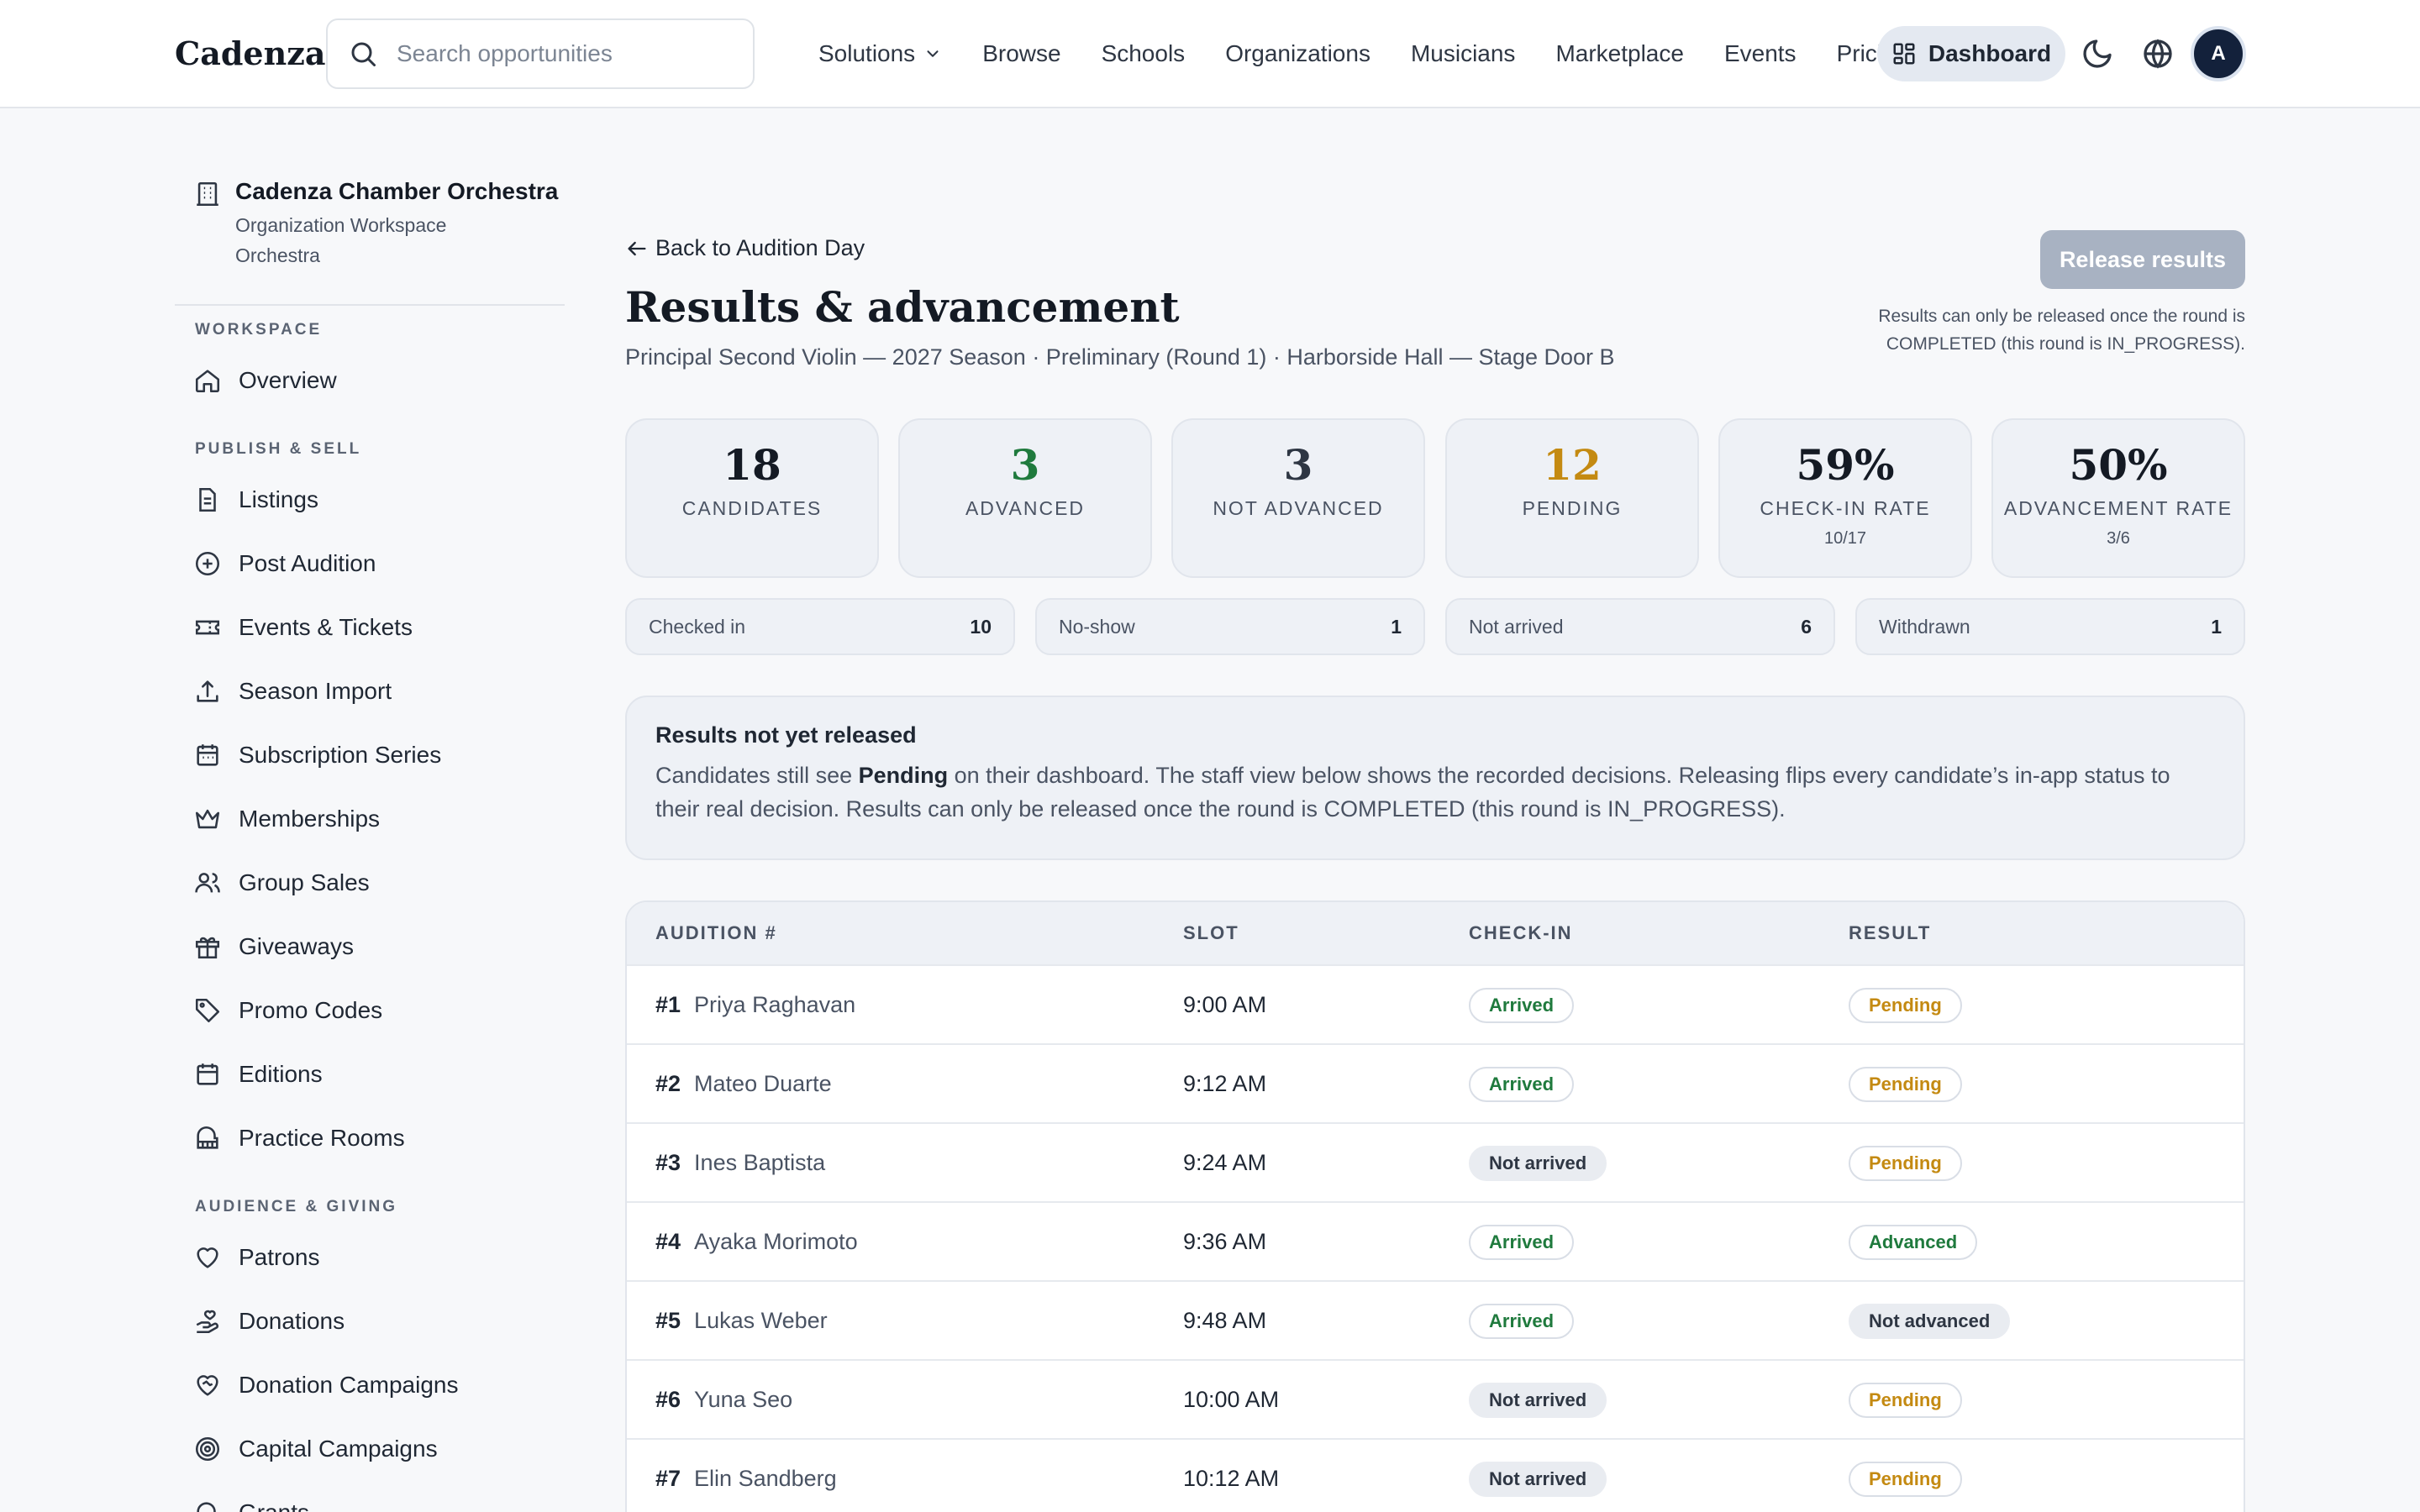  Describe the element at coordinates (349, 1385) in the screenshot. I see `sidebar-item-label: Donation Campaigns` at that location.